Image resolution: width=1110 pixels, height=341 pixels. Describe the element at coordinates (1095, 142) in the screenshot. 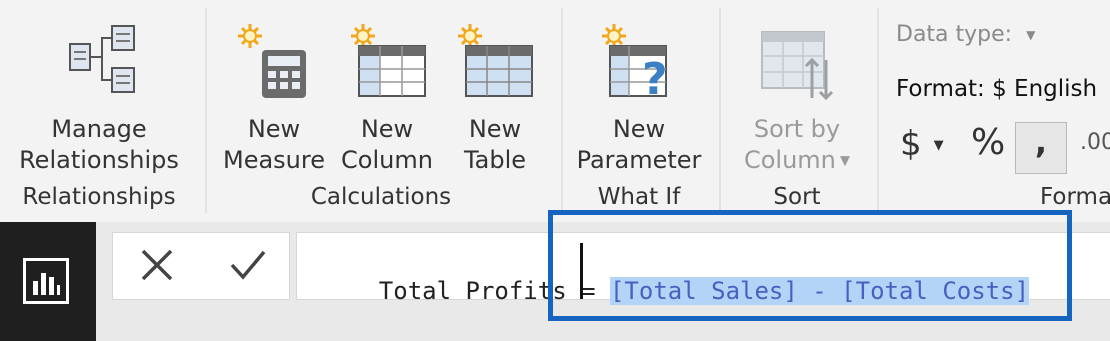

I see `decimal-button: .00` at that location.